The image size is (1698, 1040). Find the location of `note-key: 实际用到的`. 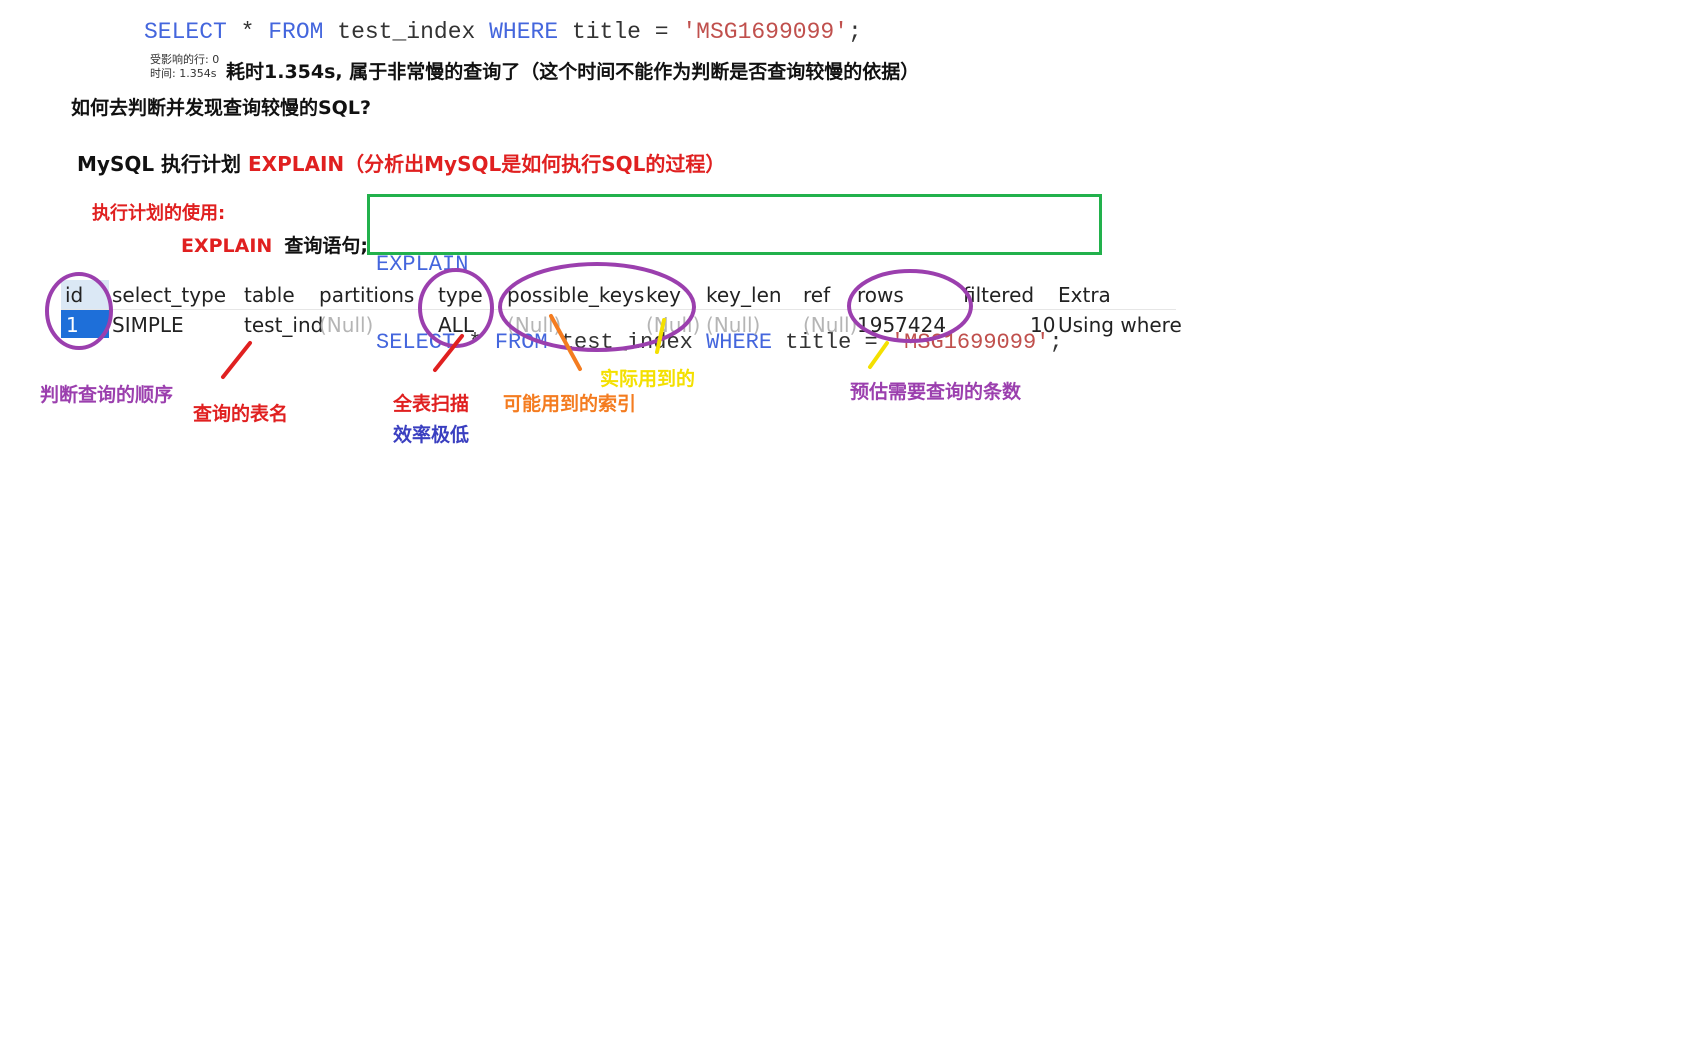

note-key: 实际用到的 is located at coordinates (648, 379).